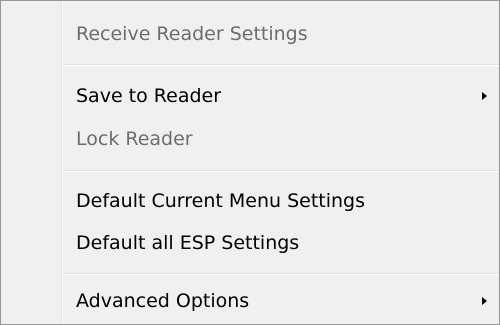 This screenshot has height=325, width=500. I want to click on menu-item-default-current-menu-settings: Default Current Menu Settings, so click(281, 201).